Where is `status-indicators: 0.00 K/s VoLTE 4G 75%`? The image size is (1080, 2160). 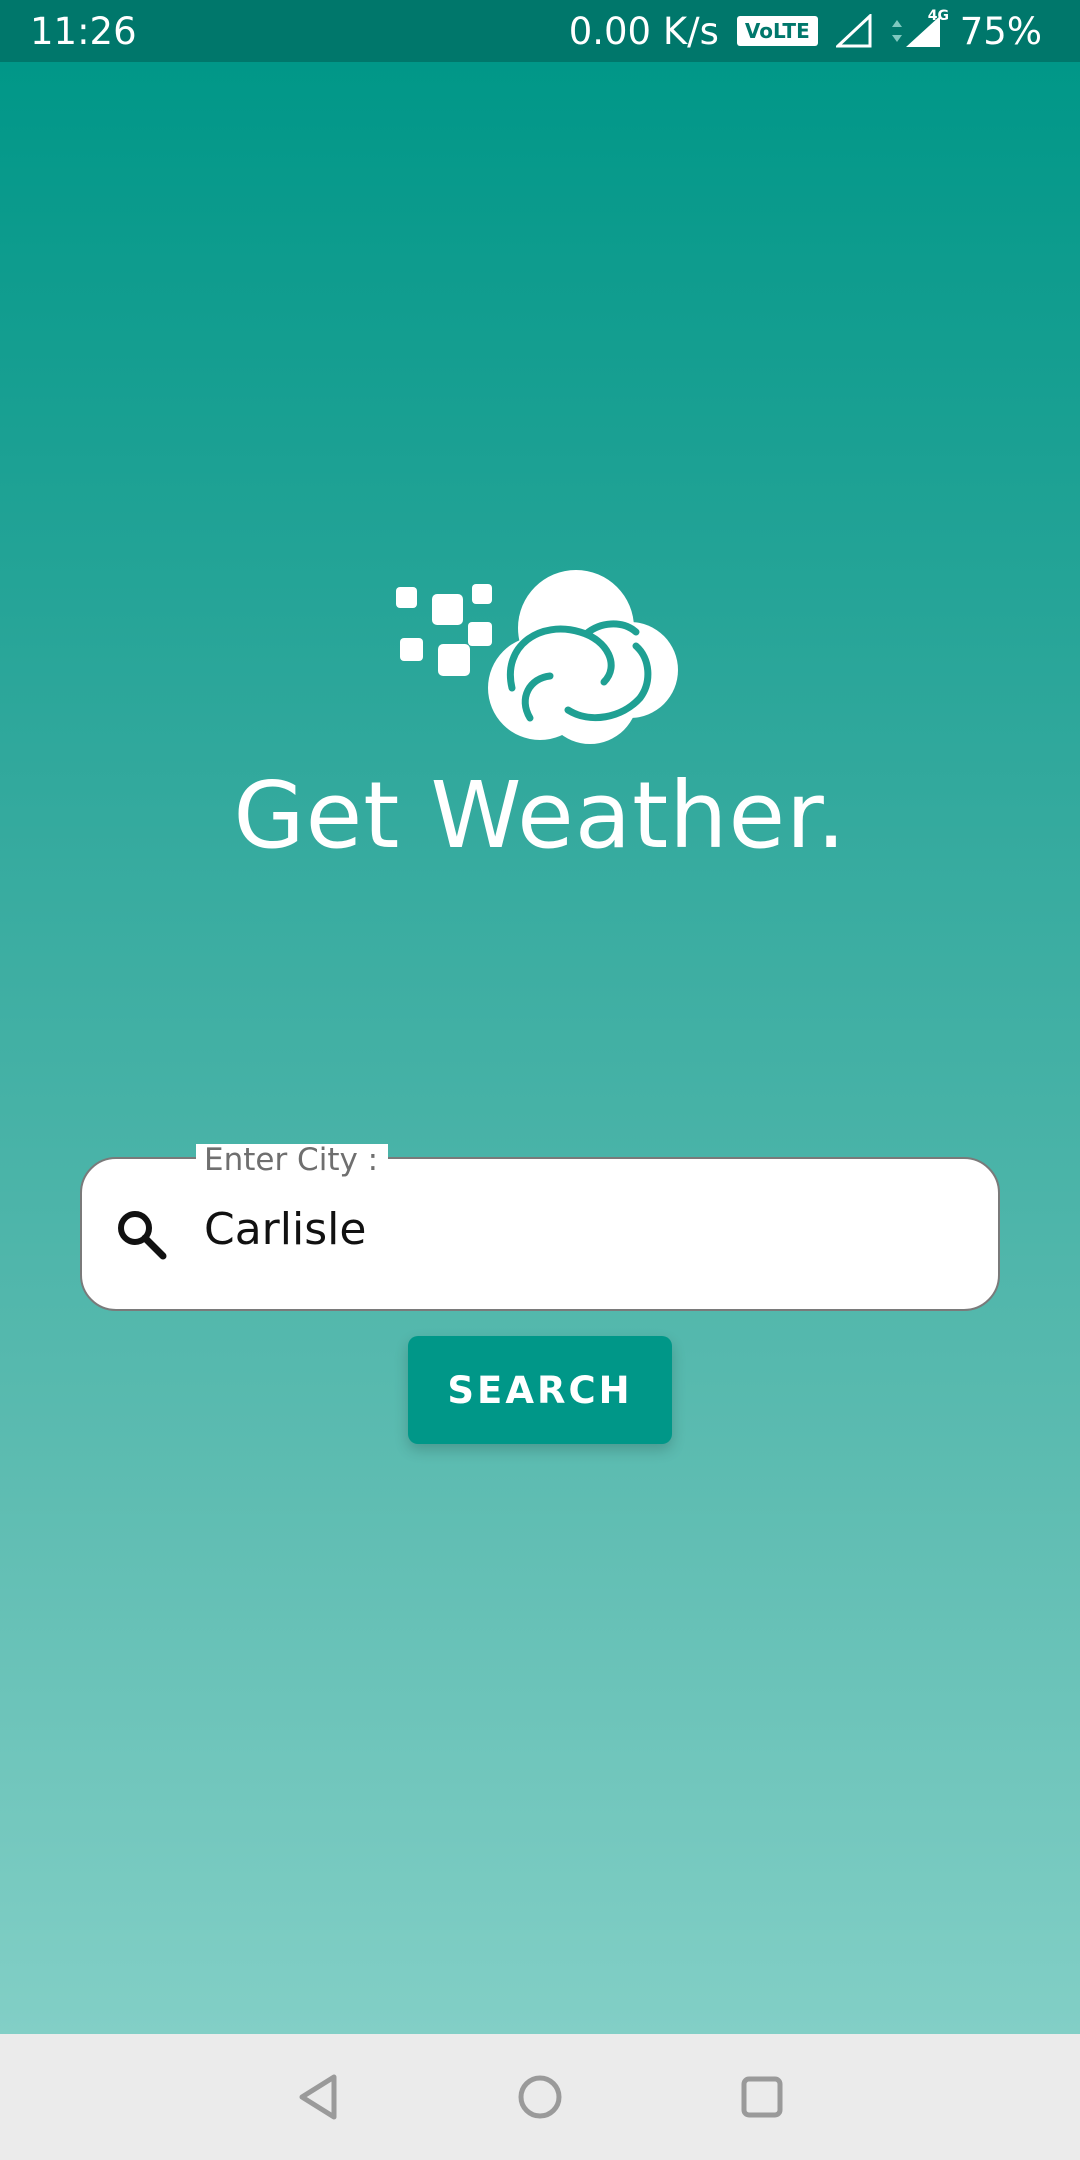 status-indicators: 0.00 K/s VoLTE 4G 75% is located at coordinates (805, 30).